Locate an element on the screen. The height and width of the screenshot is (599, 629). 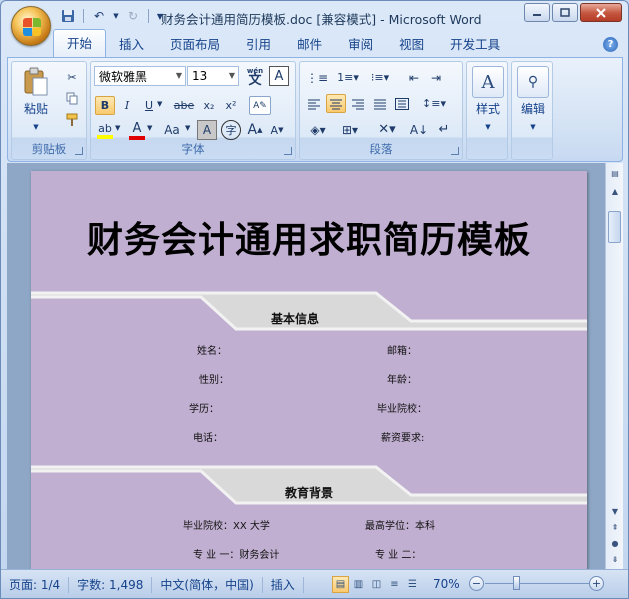
increase-indent-icon: ⇥ is located at coordinates (436, 77).